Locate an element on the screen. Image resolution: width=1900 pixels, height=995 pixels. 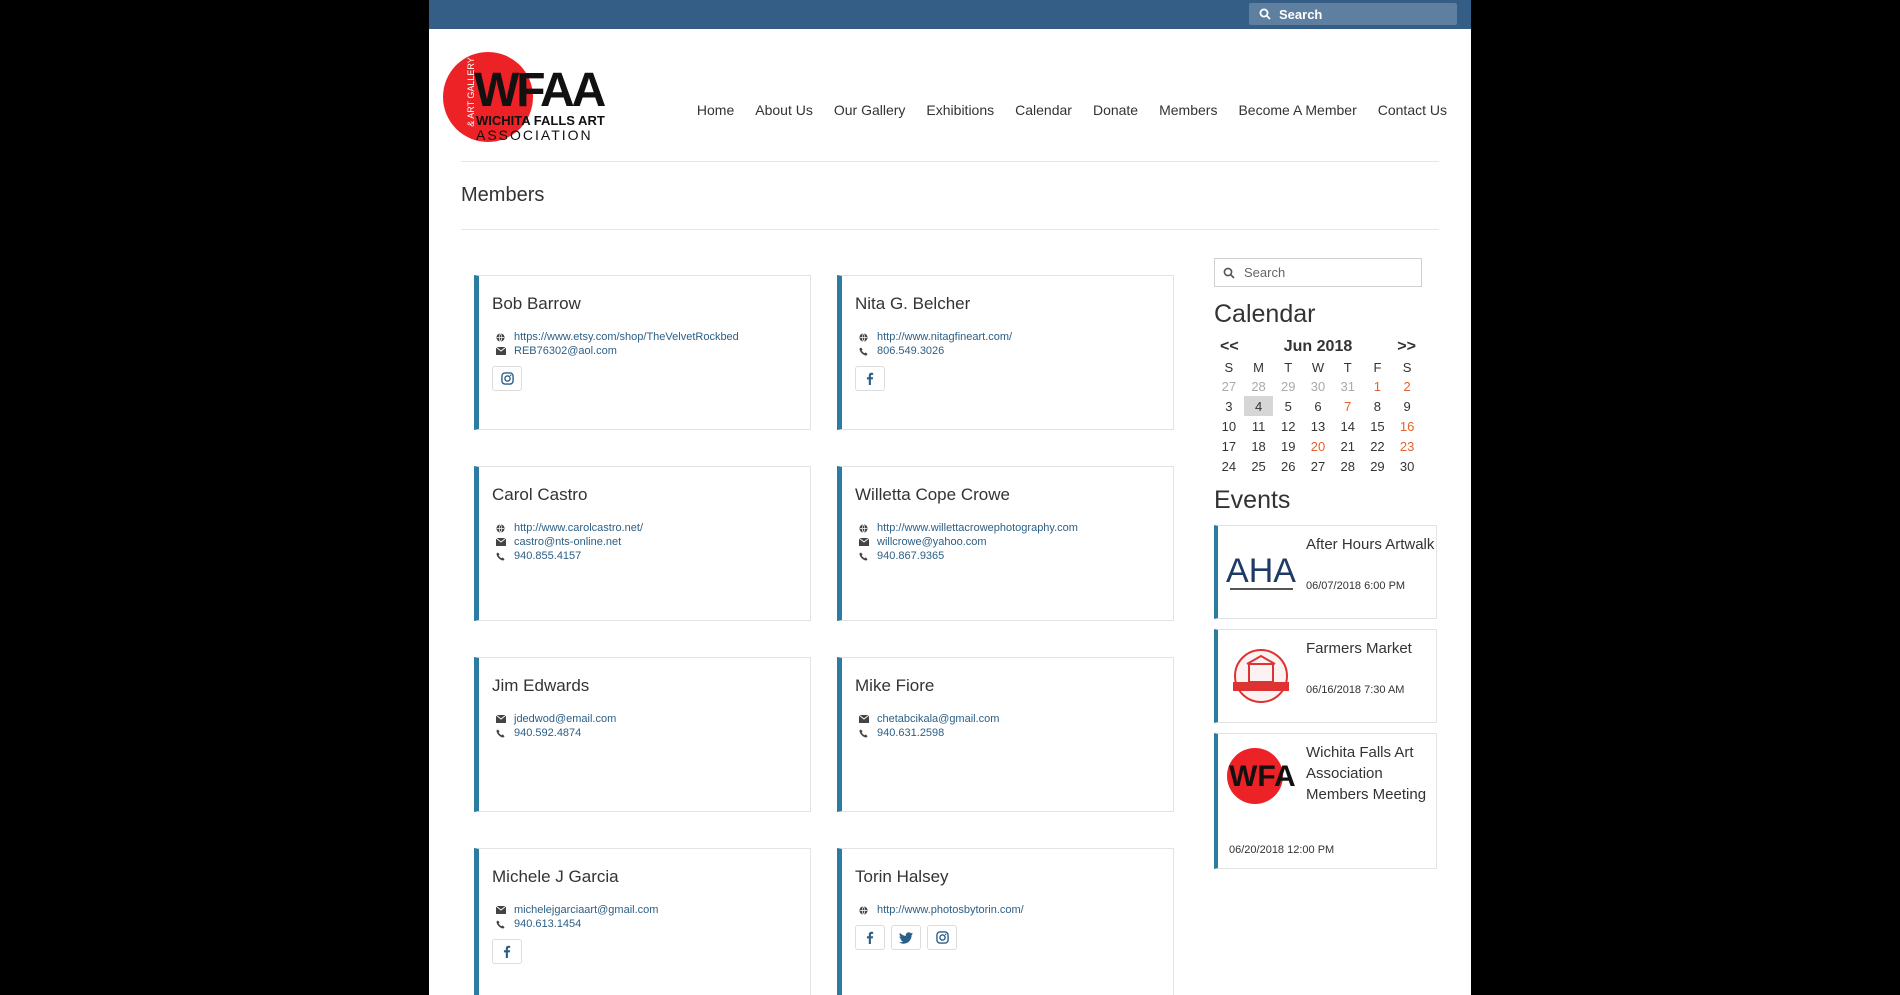
event-thumbnail: AHA is located at coordinates (1261, 572).